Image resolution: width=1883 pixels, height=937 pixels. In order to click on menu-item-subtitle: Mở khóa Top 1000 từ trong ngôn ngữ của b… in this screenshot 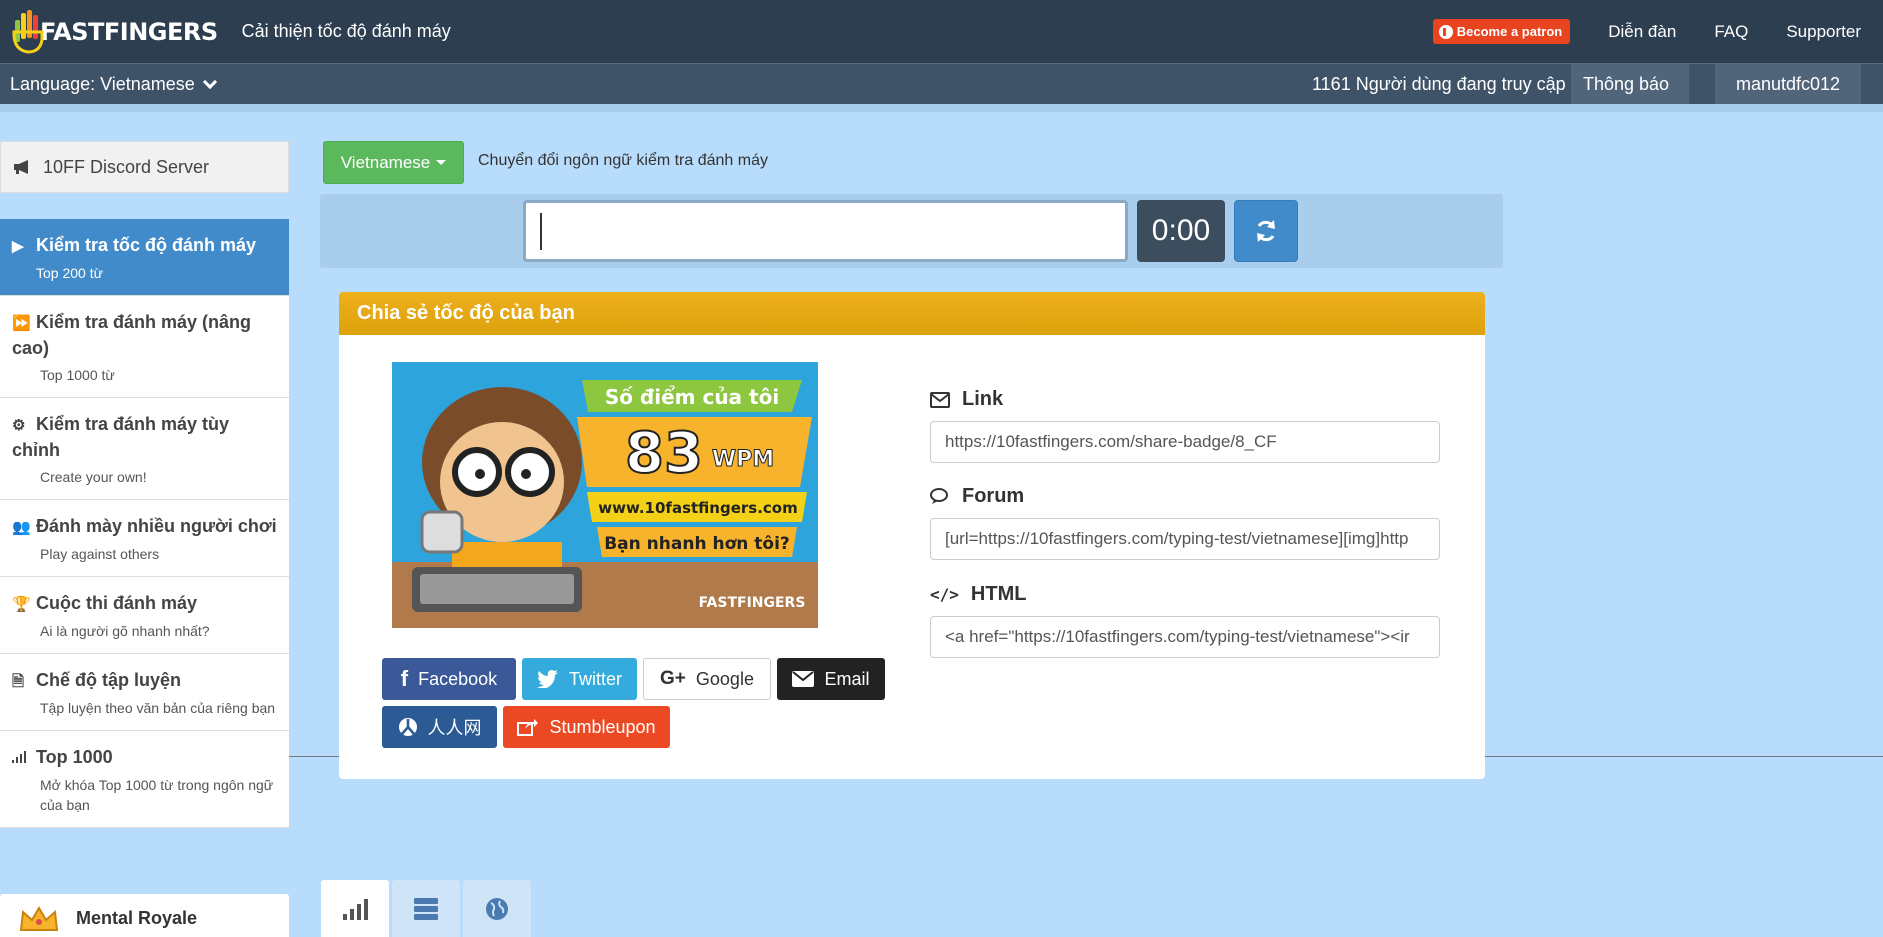, I will do `click(157, 795)`.